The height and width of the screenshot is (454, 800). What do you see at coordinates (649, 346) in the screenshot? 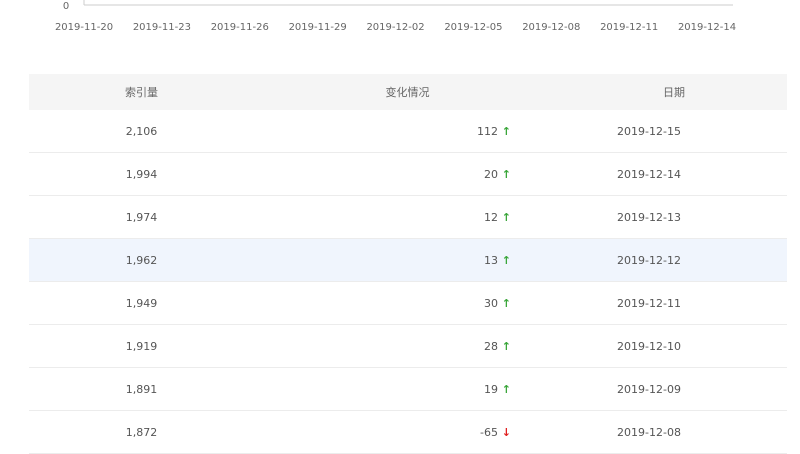
I see `cell-date: 2019-12-10` at bounding box center [649, 346].